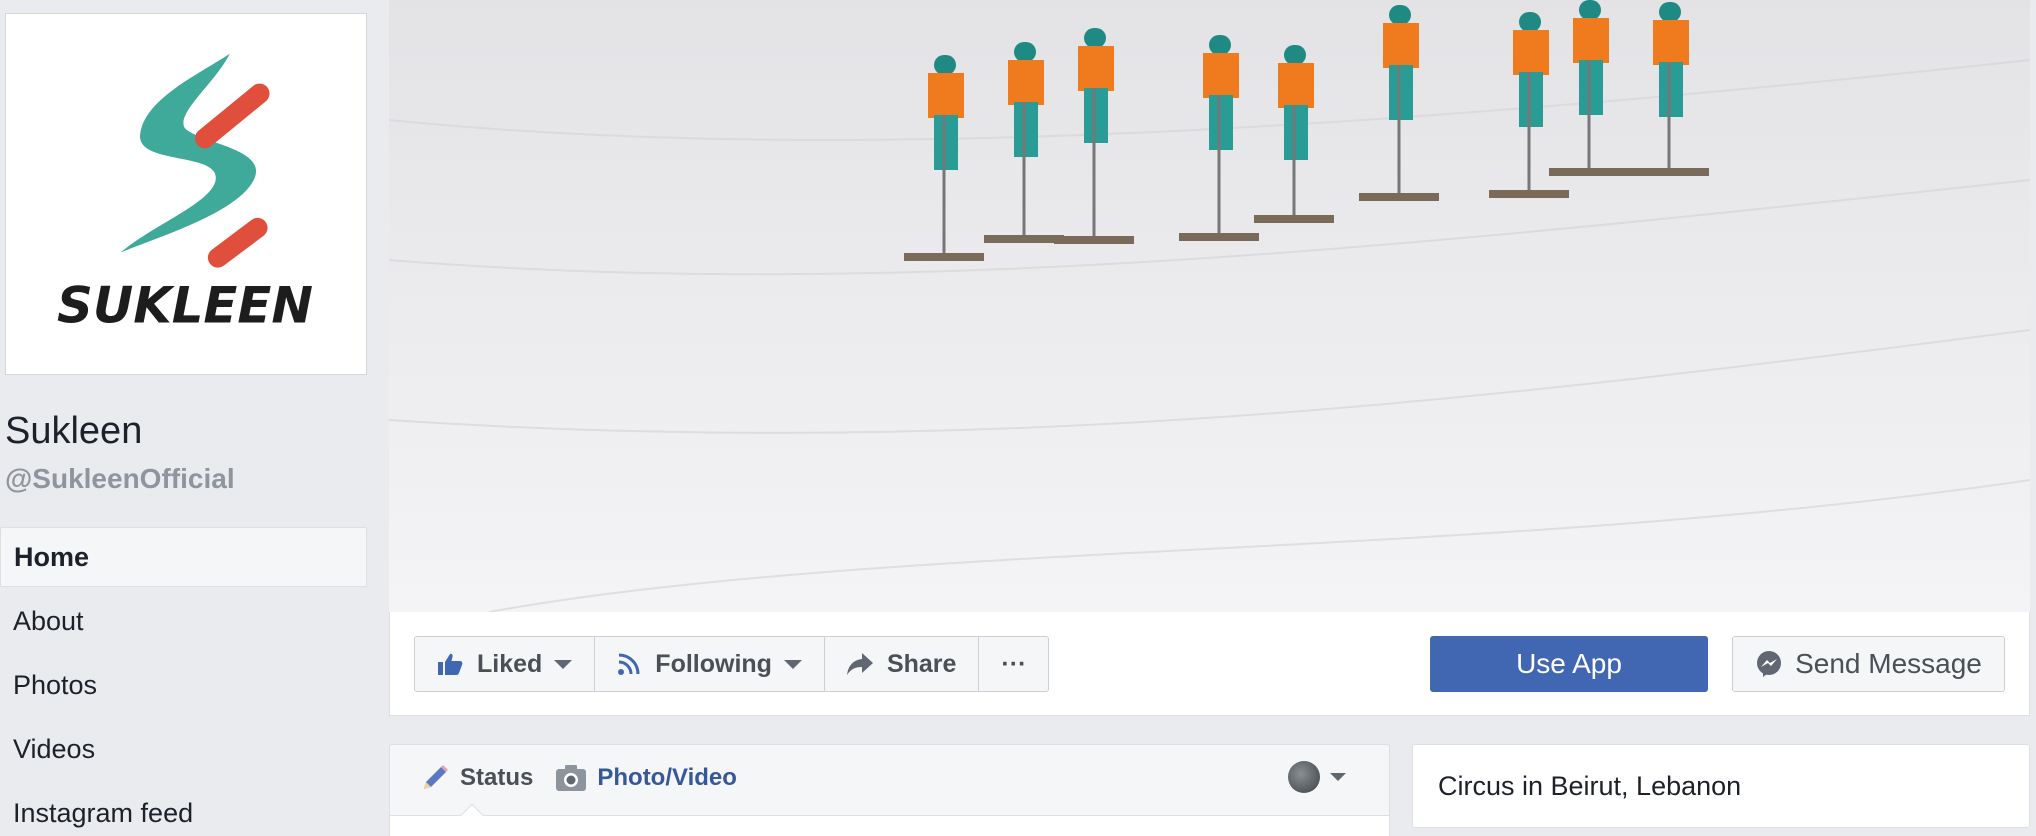  Describe the element at coordinates (510, 663) in the screenshot. I see `liked-label: Liked` at that location.